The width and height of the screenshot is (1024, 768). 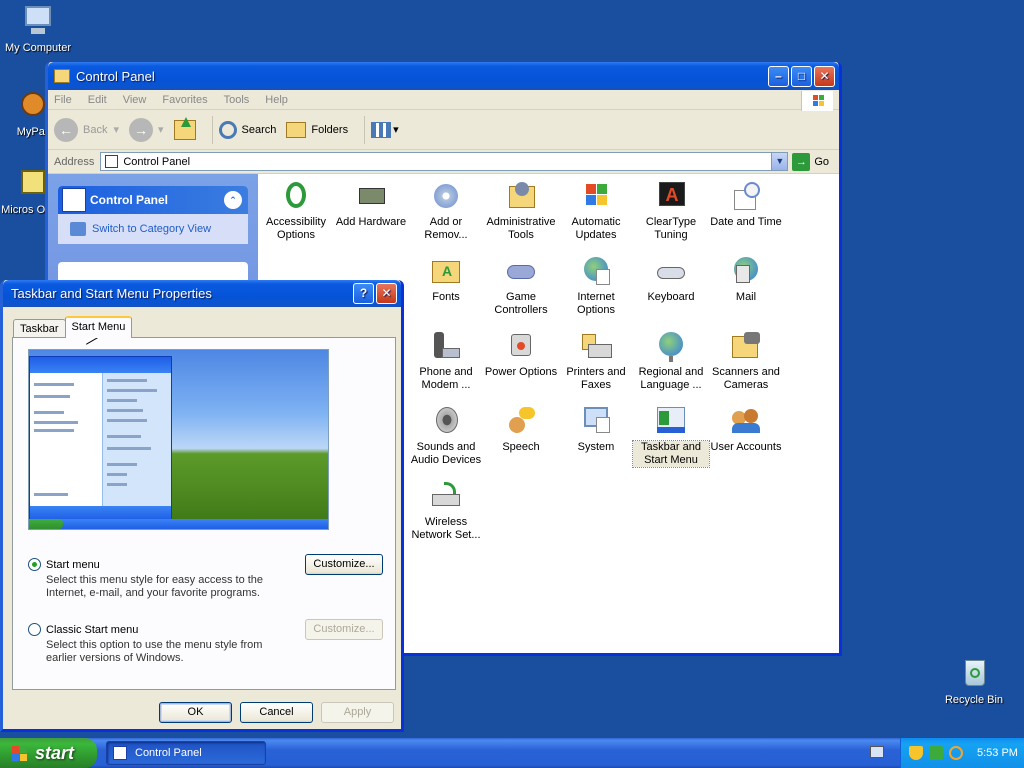 I want to click on cp-item-automatic-updates: Automatic Updates, so click(x=596, y=211).